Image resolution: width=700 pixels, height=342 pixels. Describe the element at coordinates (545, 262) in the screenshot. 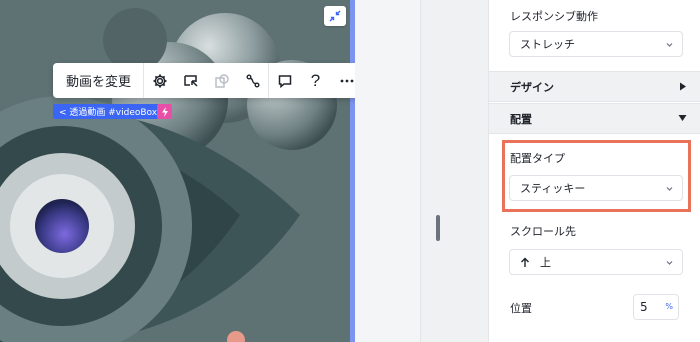

I see `scroll-target-value: 上` at that location.